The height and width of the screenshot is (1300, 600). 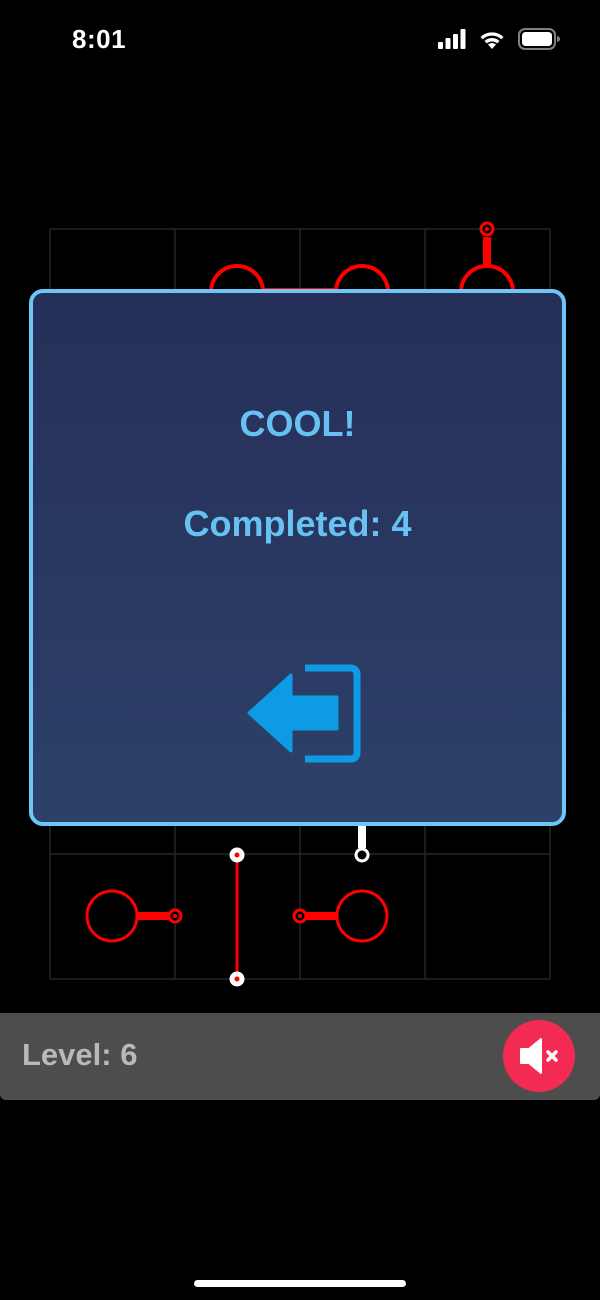 What do you see at coordinates (297, 523) in the screenshot?
I see `completed-count: Completed: 4` at bounding box center [297, 523].